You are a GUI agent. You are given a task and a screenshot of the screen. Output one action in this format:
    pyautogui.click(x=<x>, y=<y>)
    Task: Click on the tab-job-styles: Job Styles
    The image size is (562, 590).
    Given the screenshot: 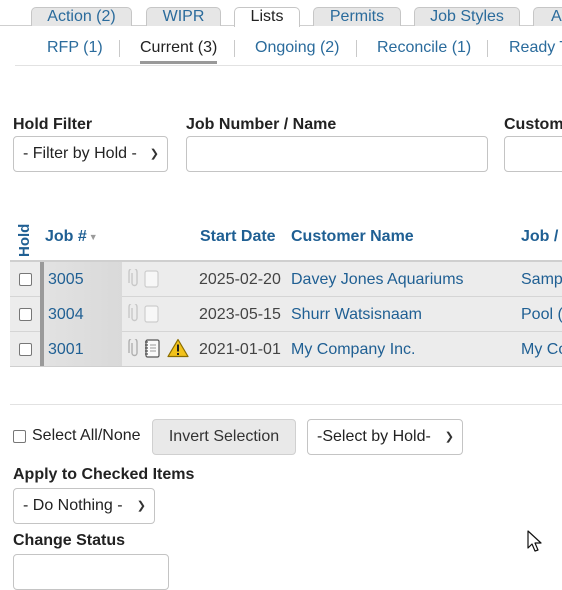 What is the action you would take?
    pyautogui.click(x=467, y=16)
    